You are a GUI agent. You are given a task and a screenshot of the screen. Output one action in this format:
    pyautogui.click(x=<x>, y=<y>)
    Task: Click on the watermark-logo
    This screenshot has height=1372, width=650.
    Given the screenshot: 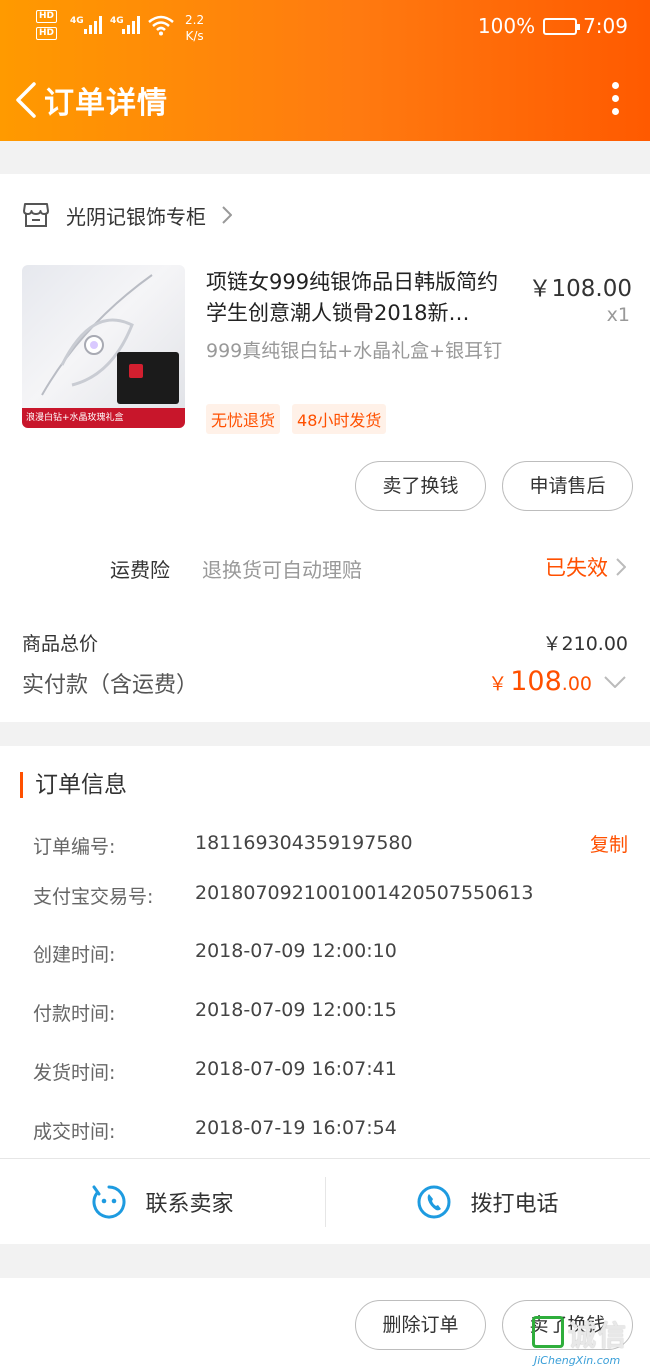 What is the action you would take?
    pyautogui.click(x=548, y=1332)
    